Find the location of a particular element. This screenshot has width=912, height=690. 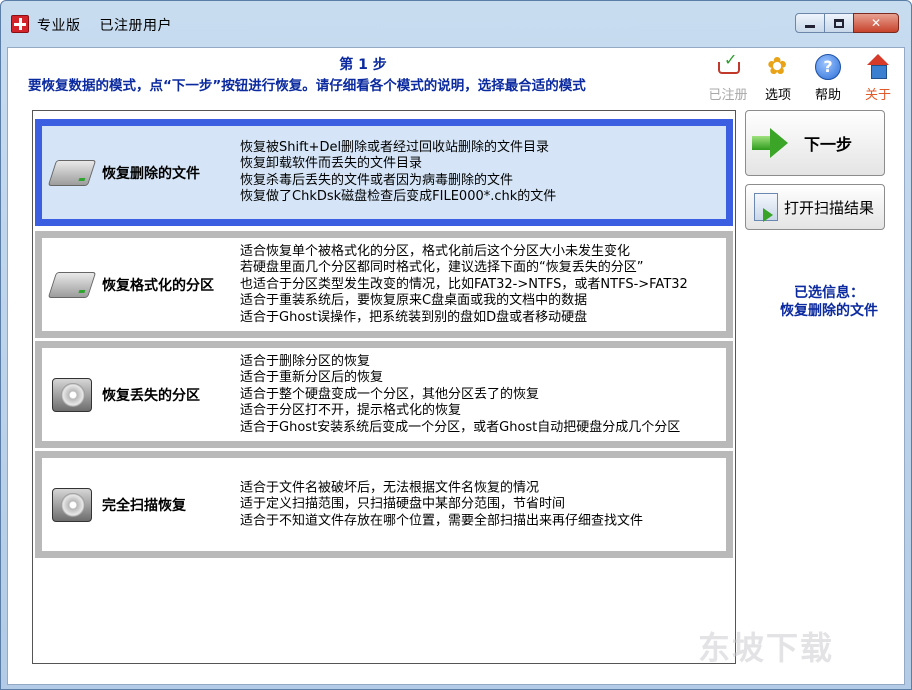

mode-description-line: 适合恢复单个被格式化的分区，格式化前后这个分区大小未发生变化 is located at coordinates (435, 251).